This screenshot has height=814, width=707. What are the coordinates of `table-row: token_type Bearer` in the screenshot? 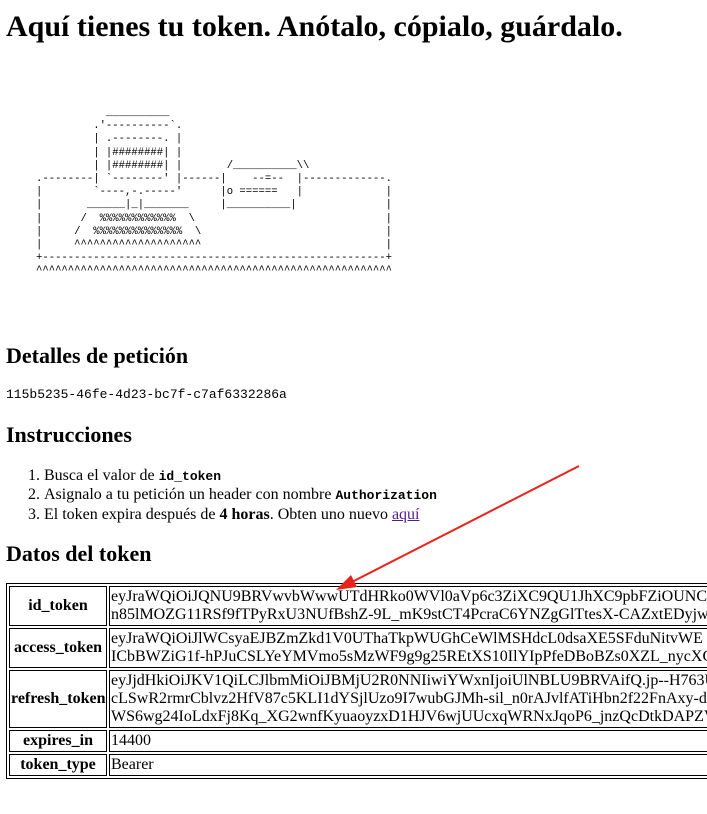 It's located at (358, 765).